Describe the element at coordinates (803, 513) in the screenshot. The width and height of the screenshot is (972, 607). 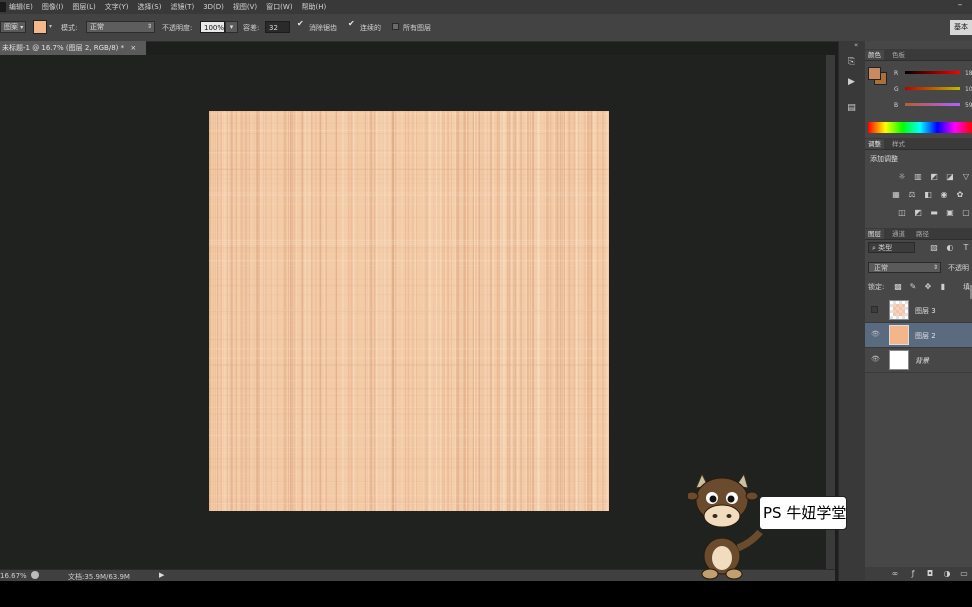
I see `mascot-speech-bubble: PS 牛妞学堂` at that location.